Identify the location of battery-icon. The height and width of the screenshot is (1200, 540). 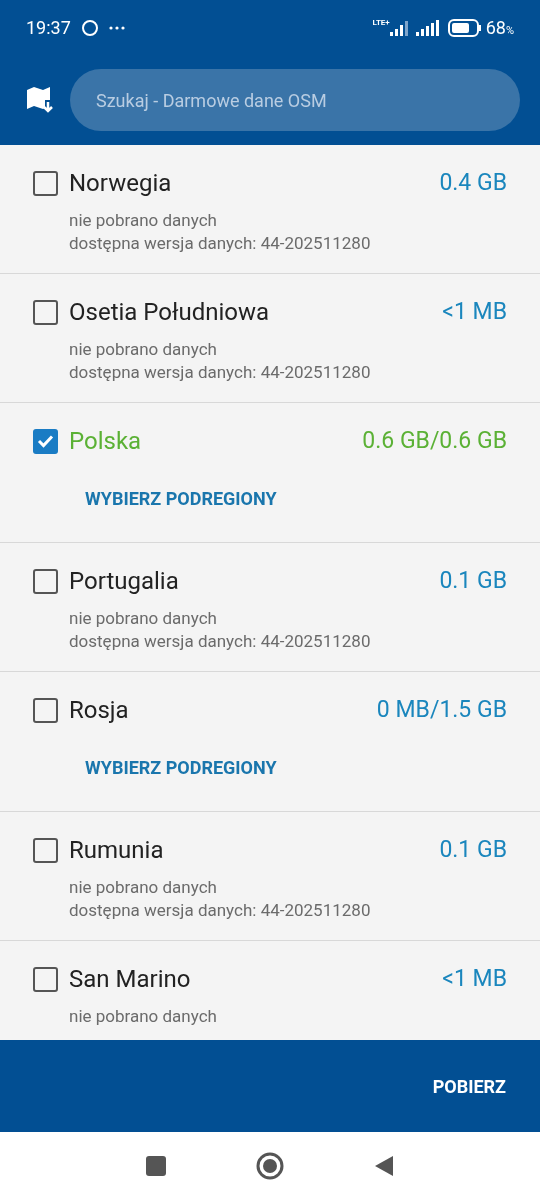
(464, 27).